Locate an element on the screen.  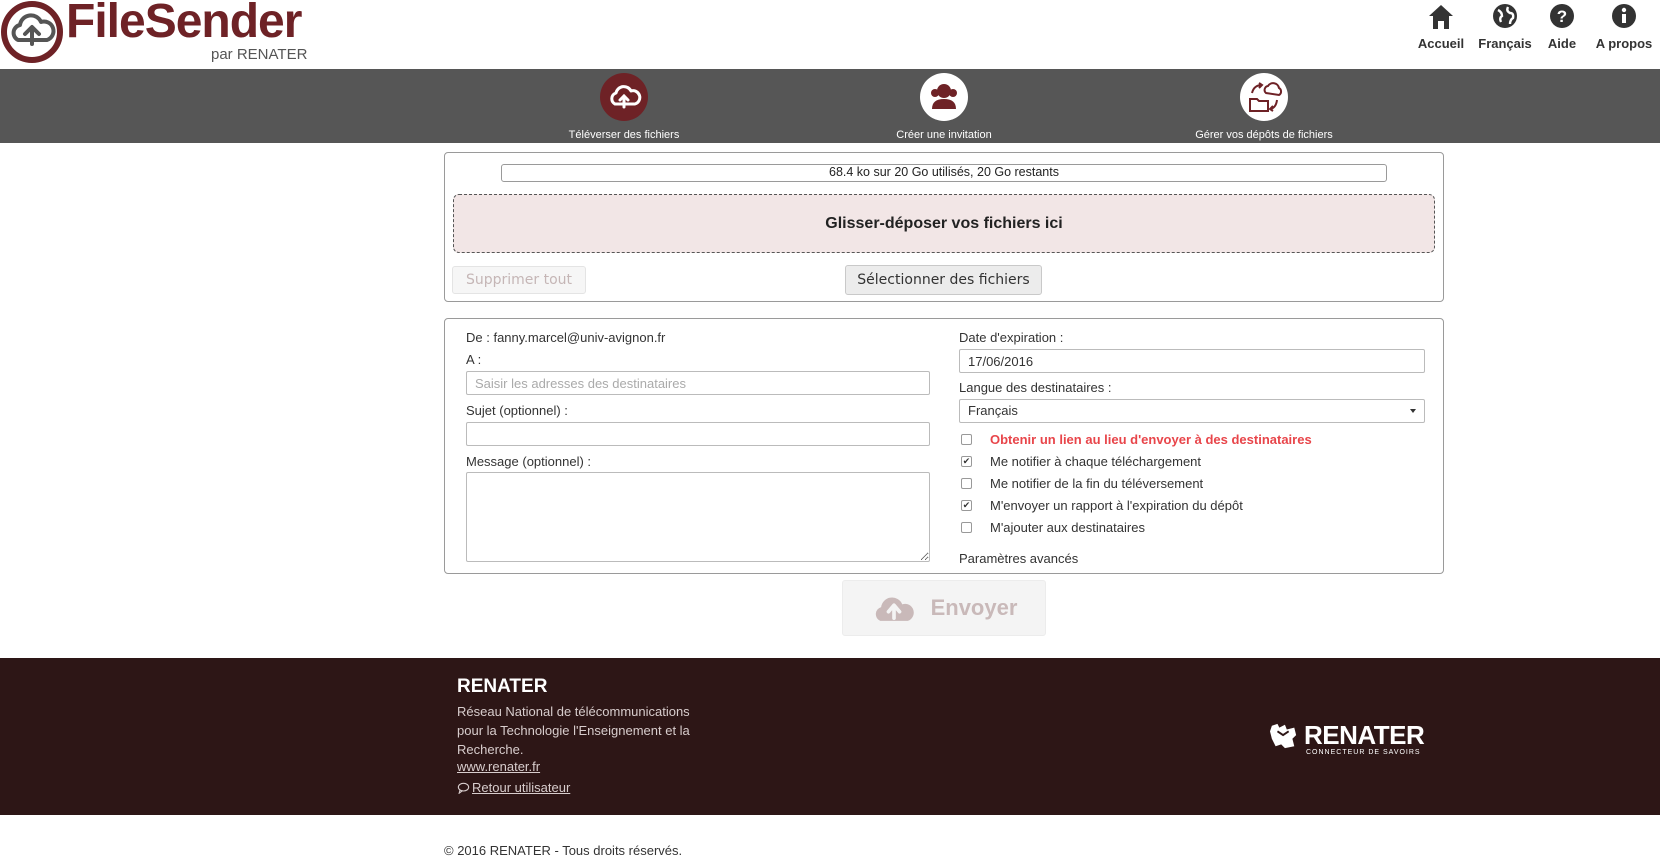
comment-icon is located at coordinates (463, 788).